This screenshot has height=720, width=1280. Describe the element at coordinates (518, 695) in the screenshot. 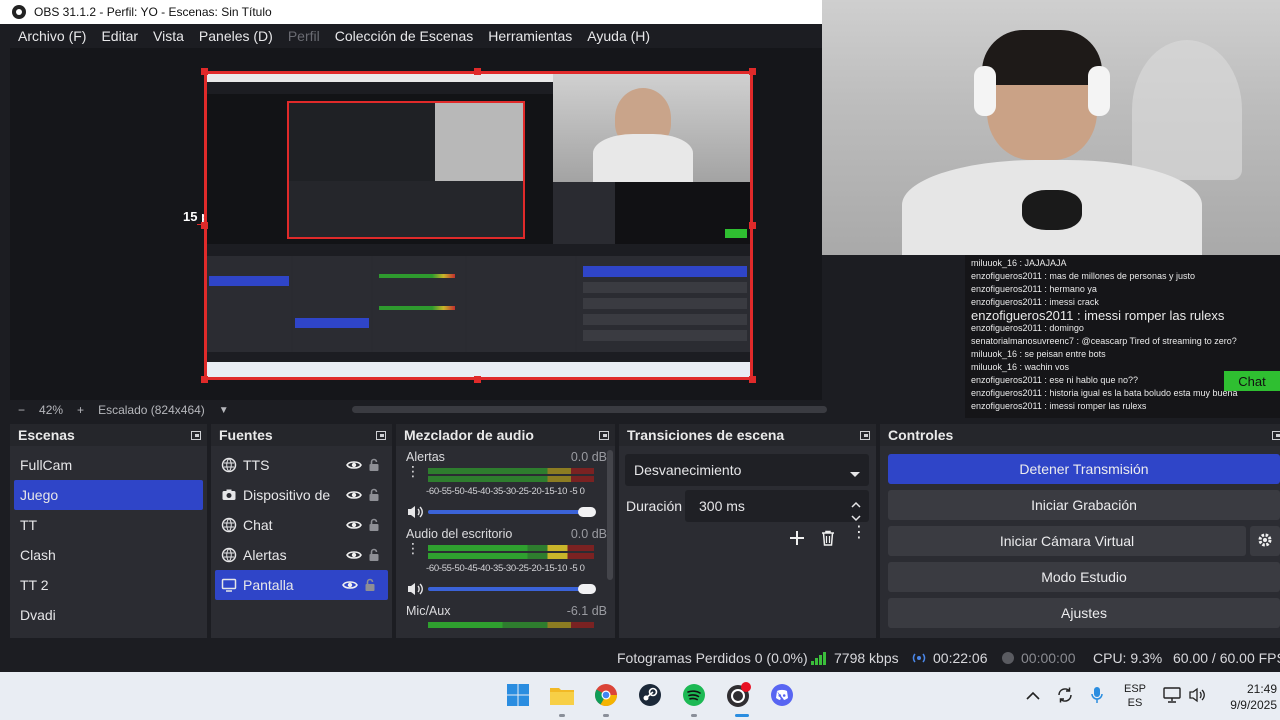

I see `windows-start-icon` at that location.